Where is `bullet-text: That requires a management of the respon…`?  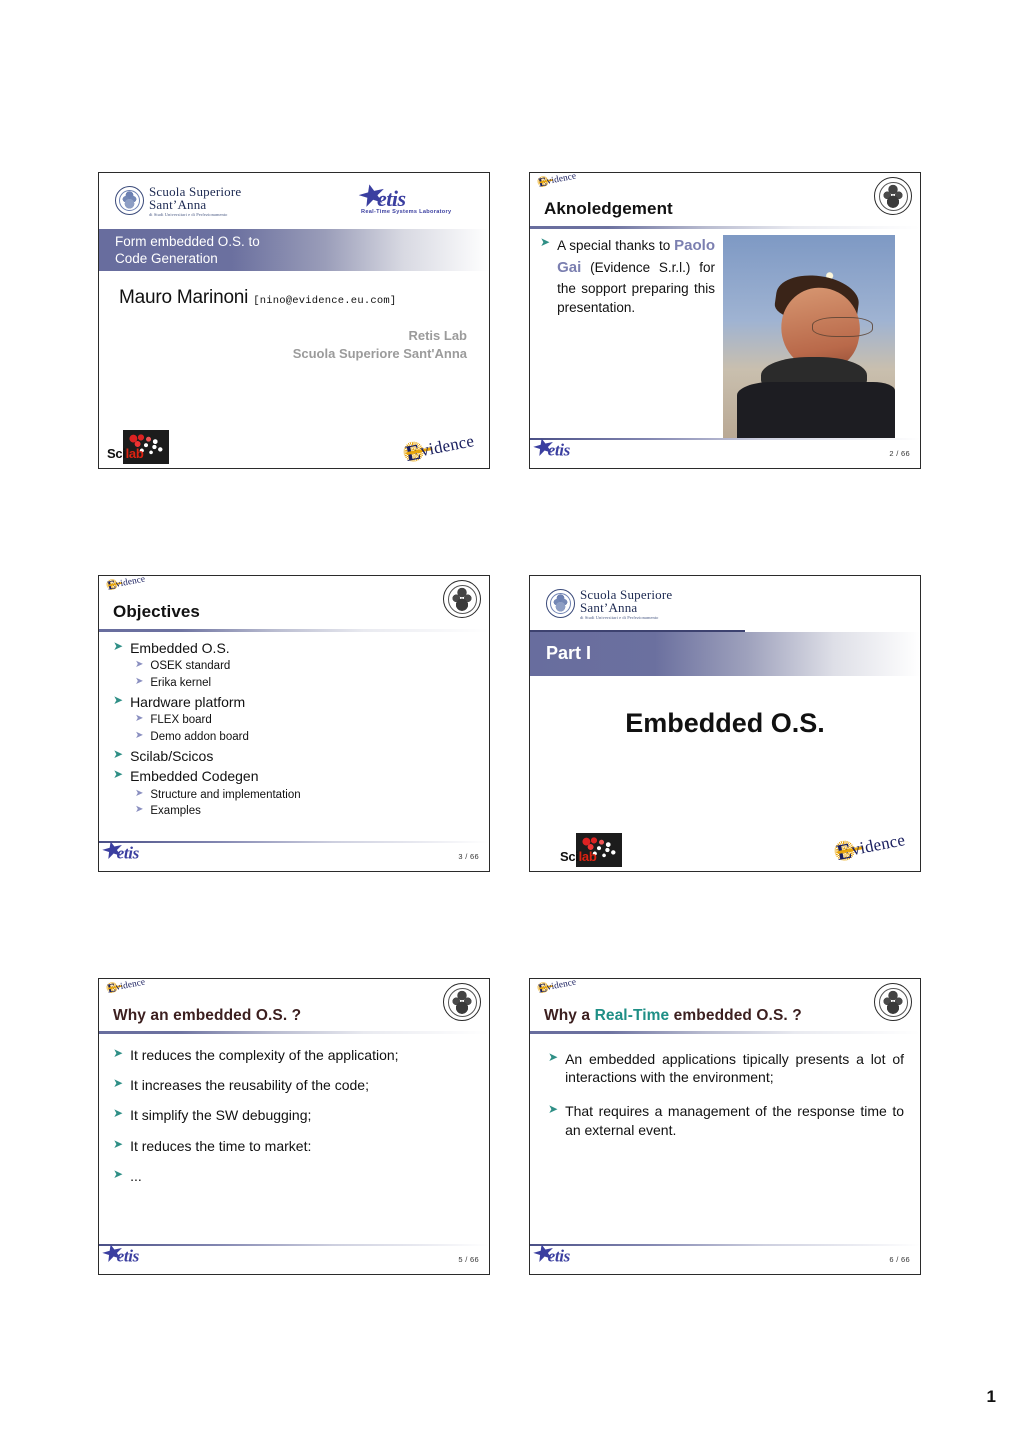 bullet-text: That requires a management of the respon… is located at coordinates (734, 1120).